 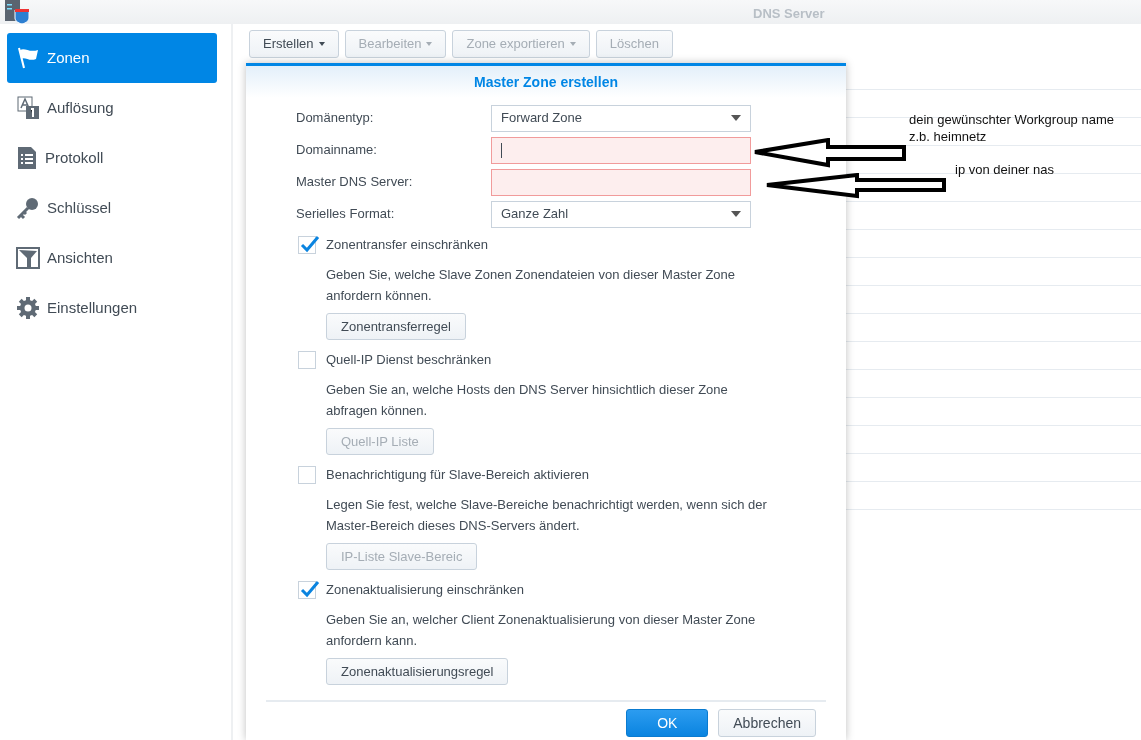 What do you see at coordinates (355, 182) in the screenshot?
I see `field-label: Master DNS Server:` at bounding box center [355, 182].